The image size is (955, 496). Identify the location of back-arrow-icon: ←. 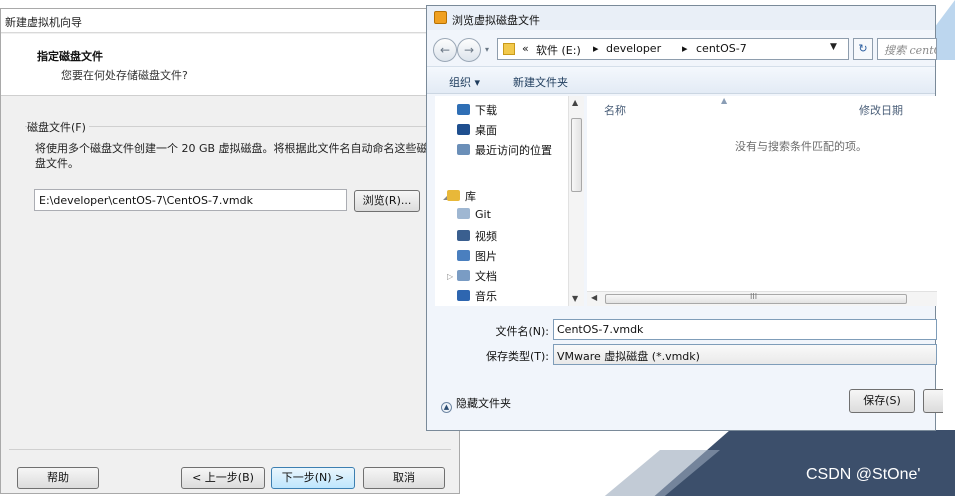
(445, 50).